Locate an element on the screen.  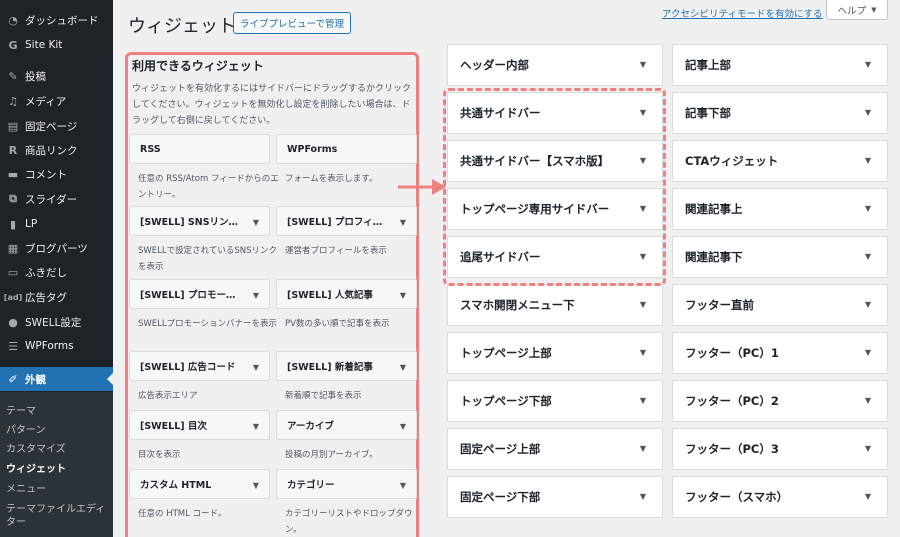
widget-swell-promotion: [SWELL] プロモー… ▼ is located at coordinates (199, 294).